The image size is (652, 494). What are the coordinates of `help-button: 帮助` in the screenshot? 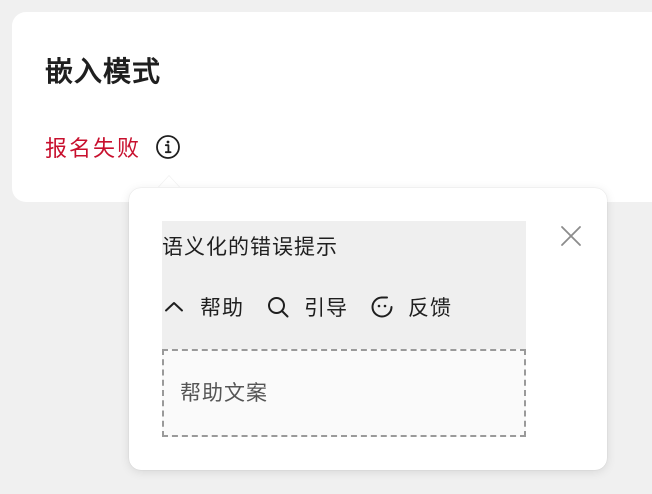 It's located at (203, 307).